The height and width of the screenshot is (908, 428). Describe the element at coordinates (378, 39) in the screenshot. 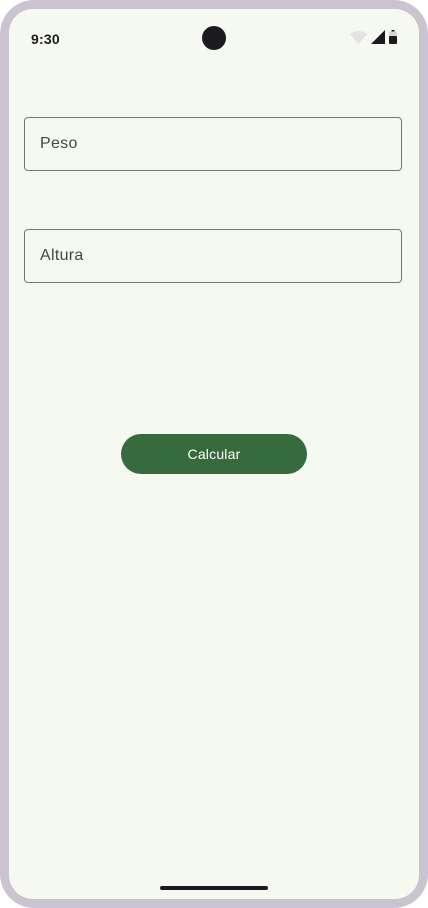

I see `signal-icon` at that location.